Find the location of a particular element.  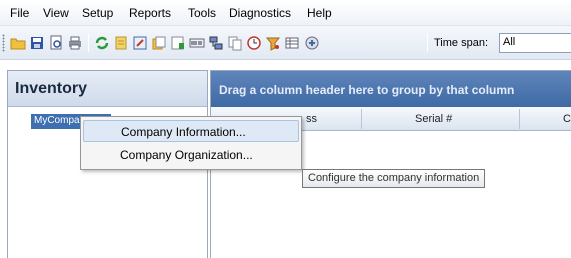

toolbar-grip is located at coordinates (3, 43).